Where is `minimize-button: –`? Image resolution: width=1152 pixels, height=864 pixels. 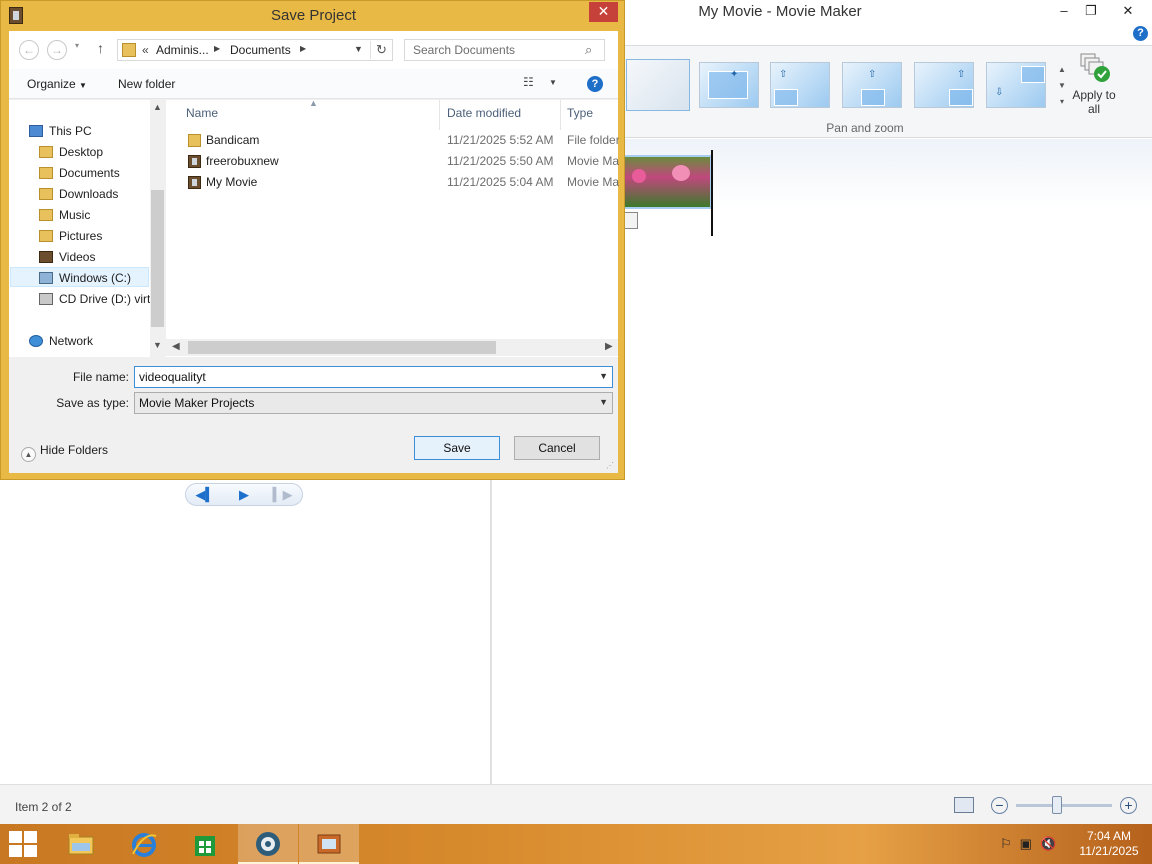
minimize-button: – is located at coordinates (1064, 11).